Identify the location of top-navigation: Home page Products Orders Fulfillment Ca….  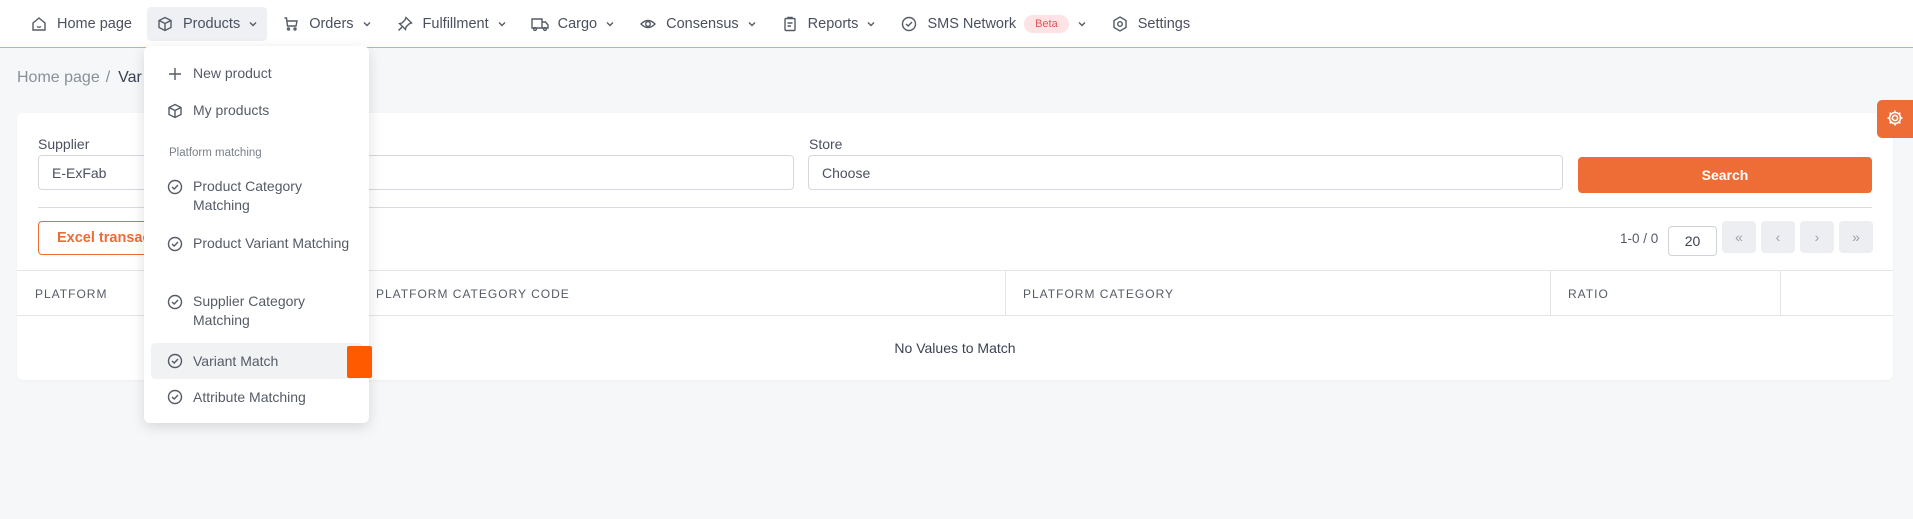
(956, 24).